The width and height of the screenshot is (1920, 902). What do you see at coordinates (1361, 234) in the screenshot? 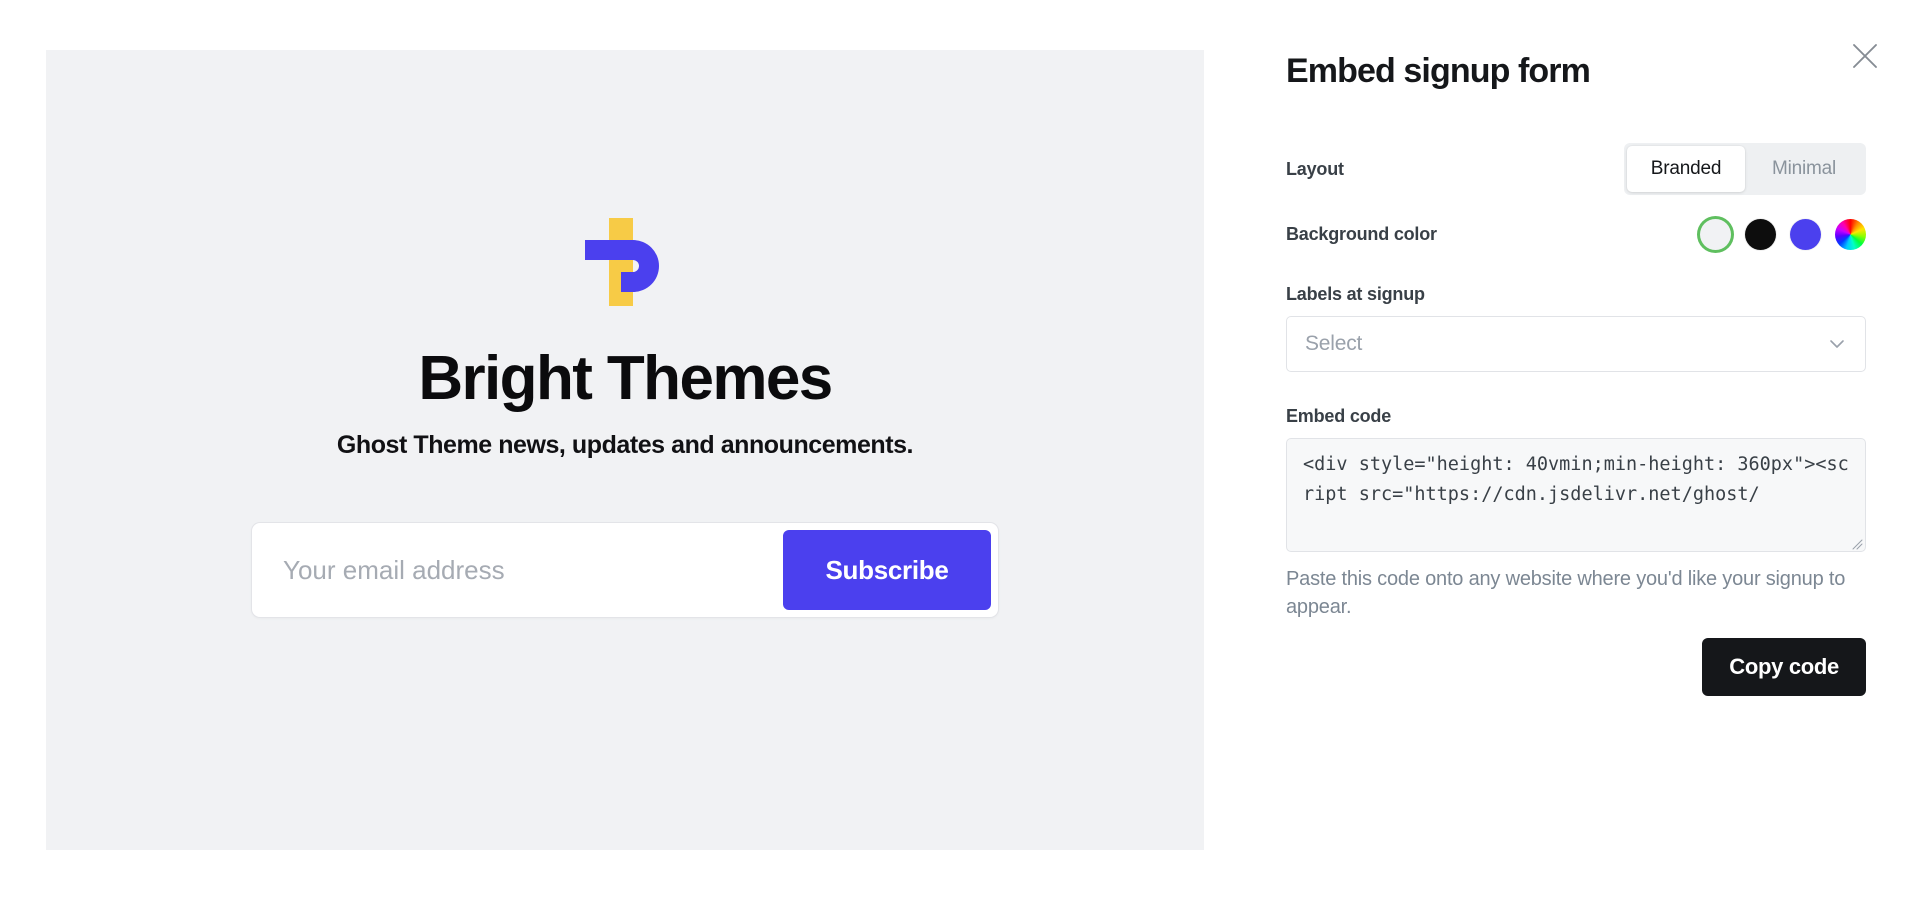
I see `background-color-label: Background color` at bounding box center [1361, 234].